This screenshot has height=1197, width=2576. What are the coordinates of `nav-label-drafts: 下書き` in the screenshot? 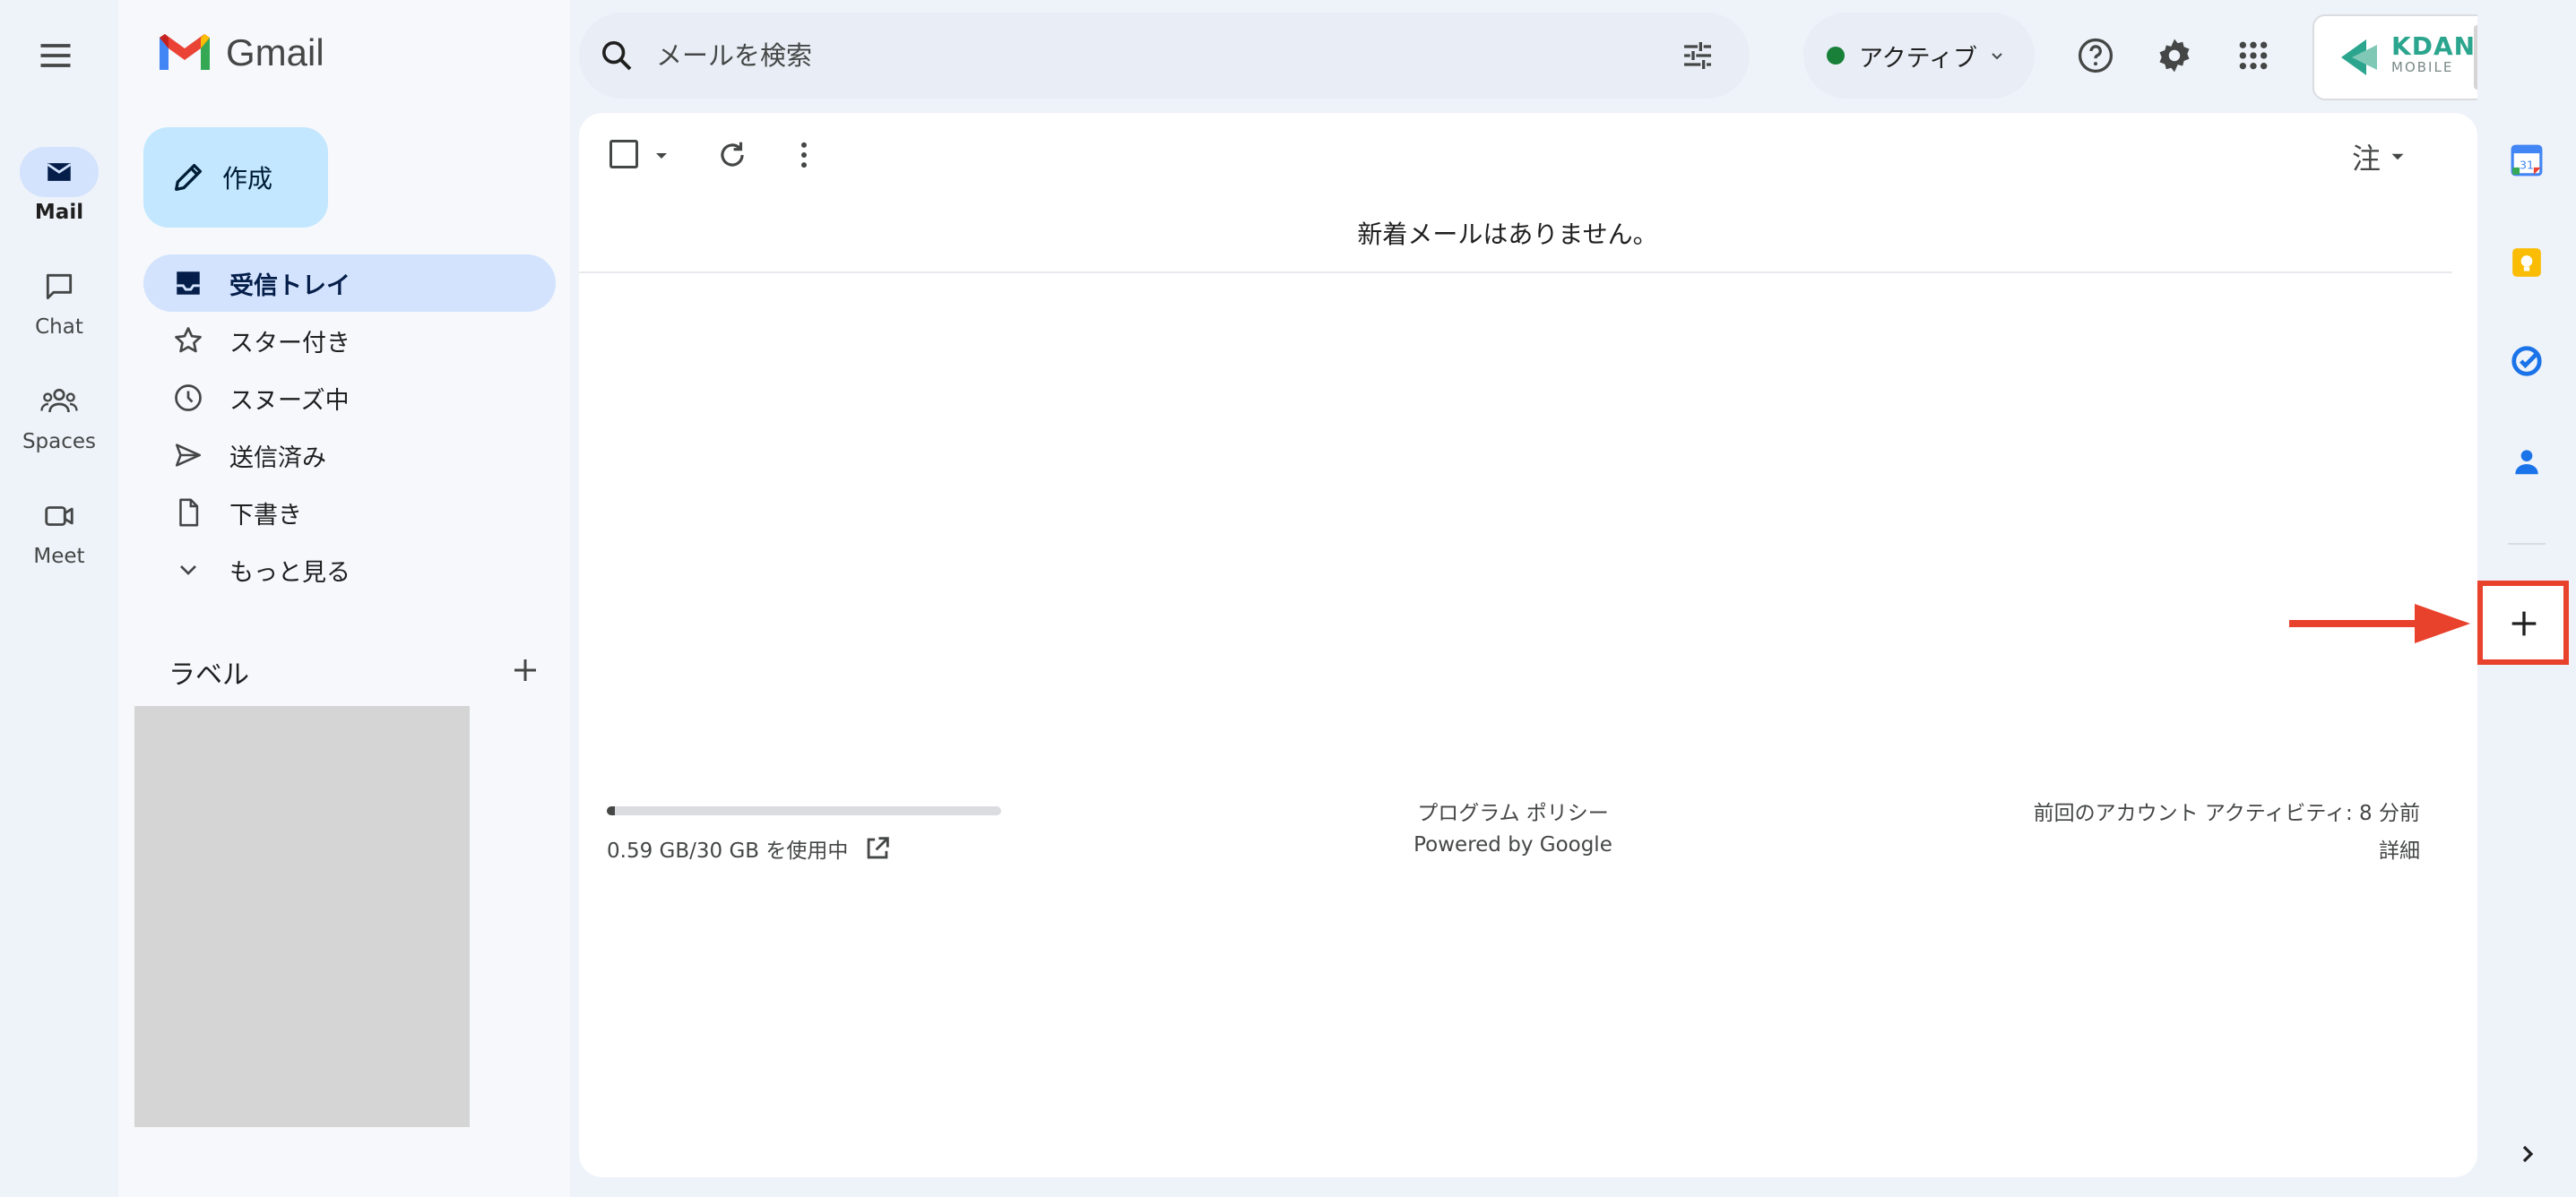 It's located at (265, 515).